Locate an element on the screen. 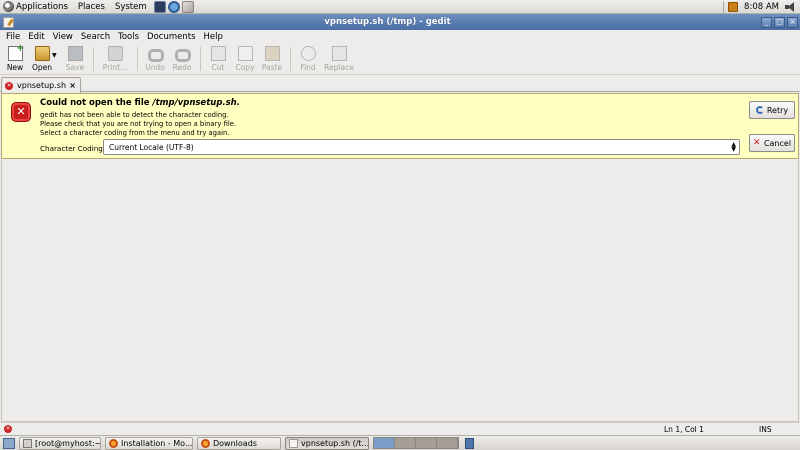 This screenshot has height=450, width=800. character-coding-label: Character Coding: is located at coordinates (73, 148).